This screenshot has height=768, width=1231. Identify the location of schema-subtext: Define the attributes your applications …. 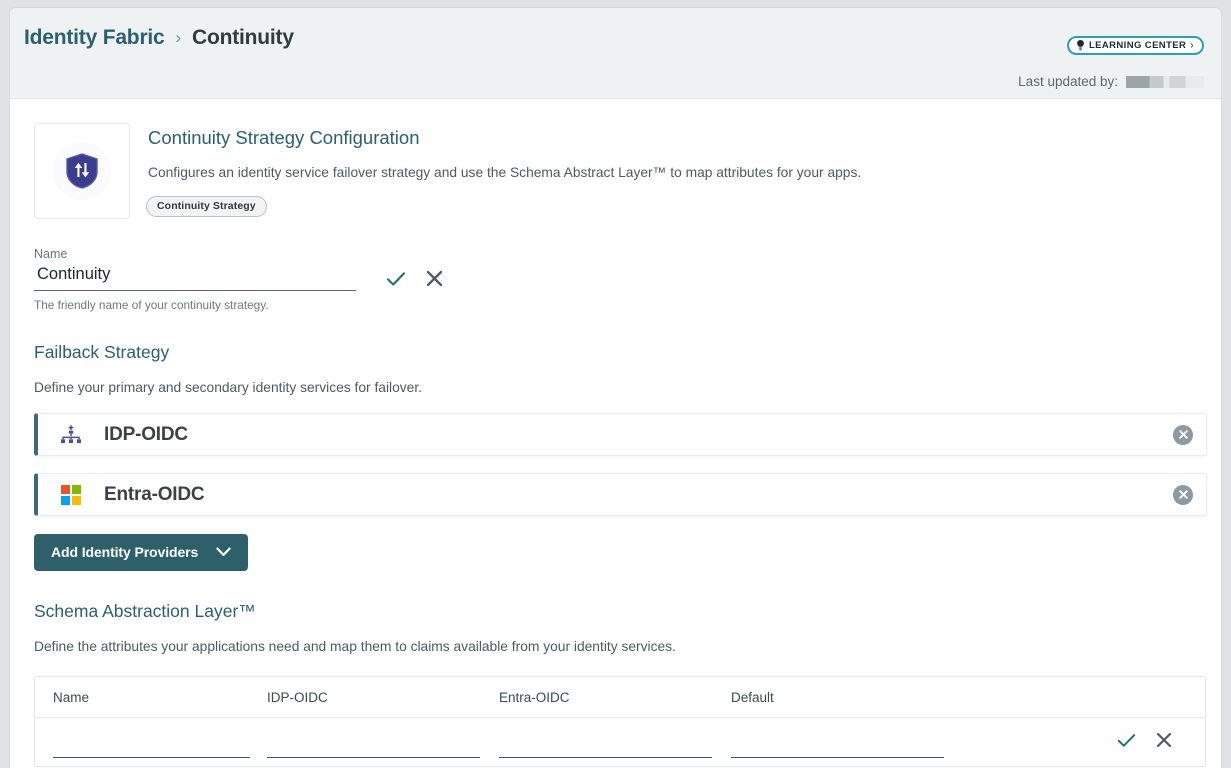
(355, 646).